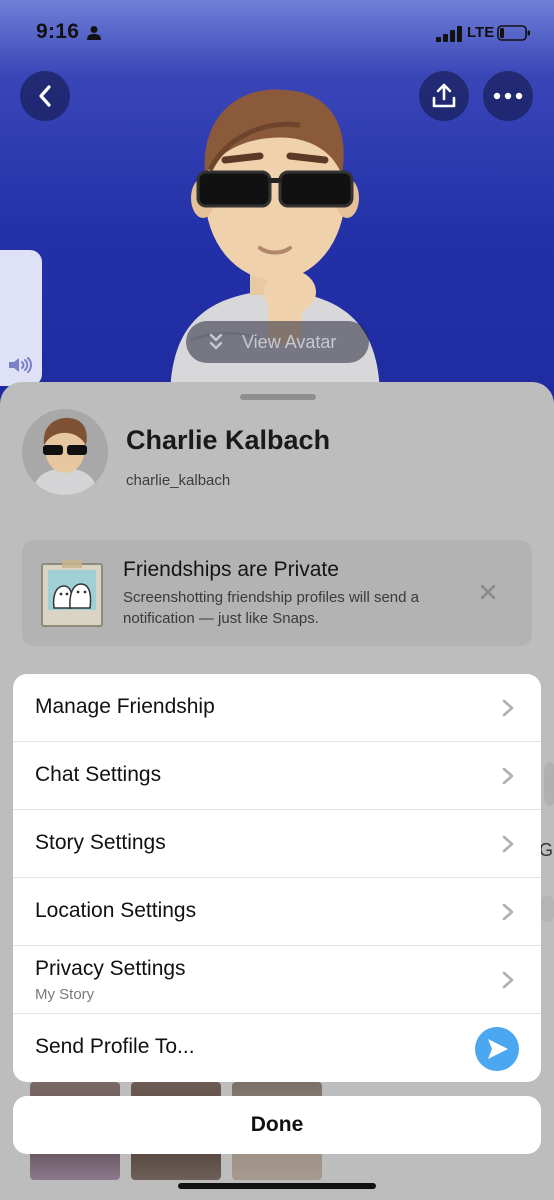 The image size is (554, 1200). I want to click on share-icon, so click(444, 95).